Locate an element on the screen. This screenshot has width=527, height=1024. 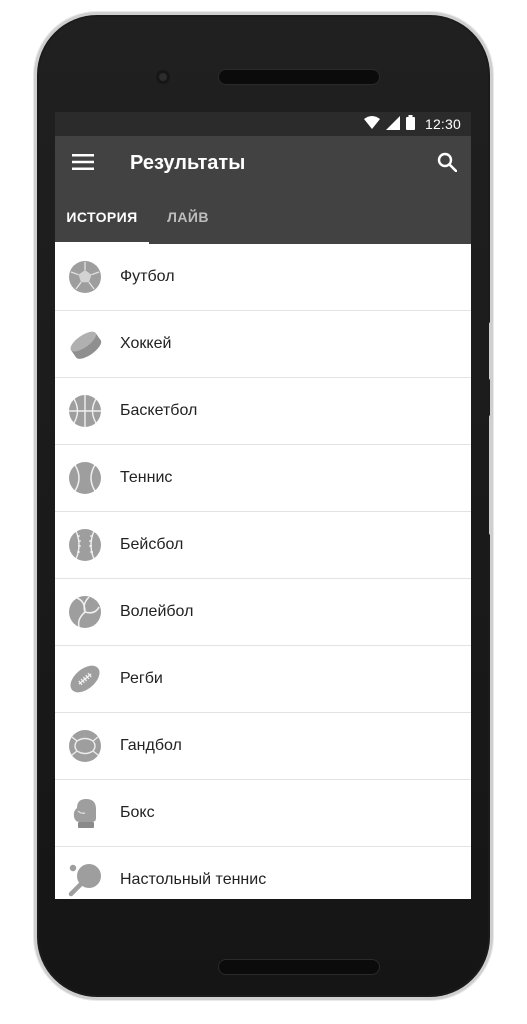
tab-live: ЛАЙВ is located at coordinates (188, 217).